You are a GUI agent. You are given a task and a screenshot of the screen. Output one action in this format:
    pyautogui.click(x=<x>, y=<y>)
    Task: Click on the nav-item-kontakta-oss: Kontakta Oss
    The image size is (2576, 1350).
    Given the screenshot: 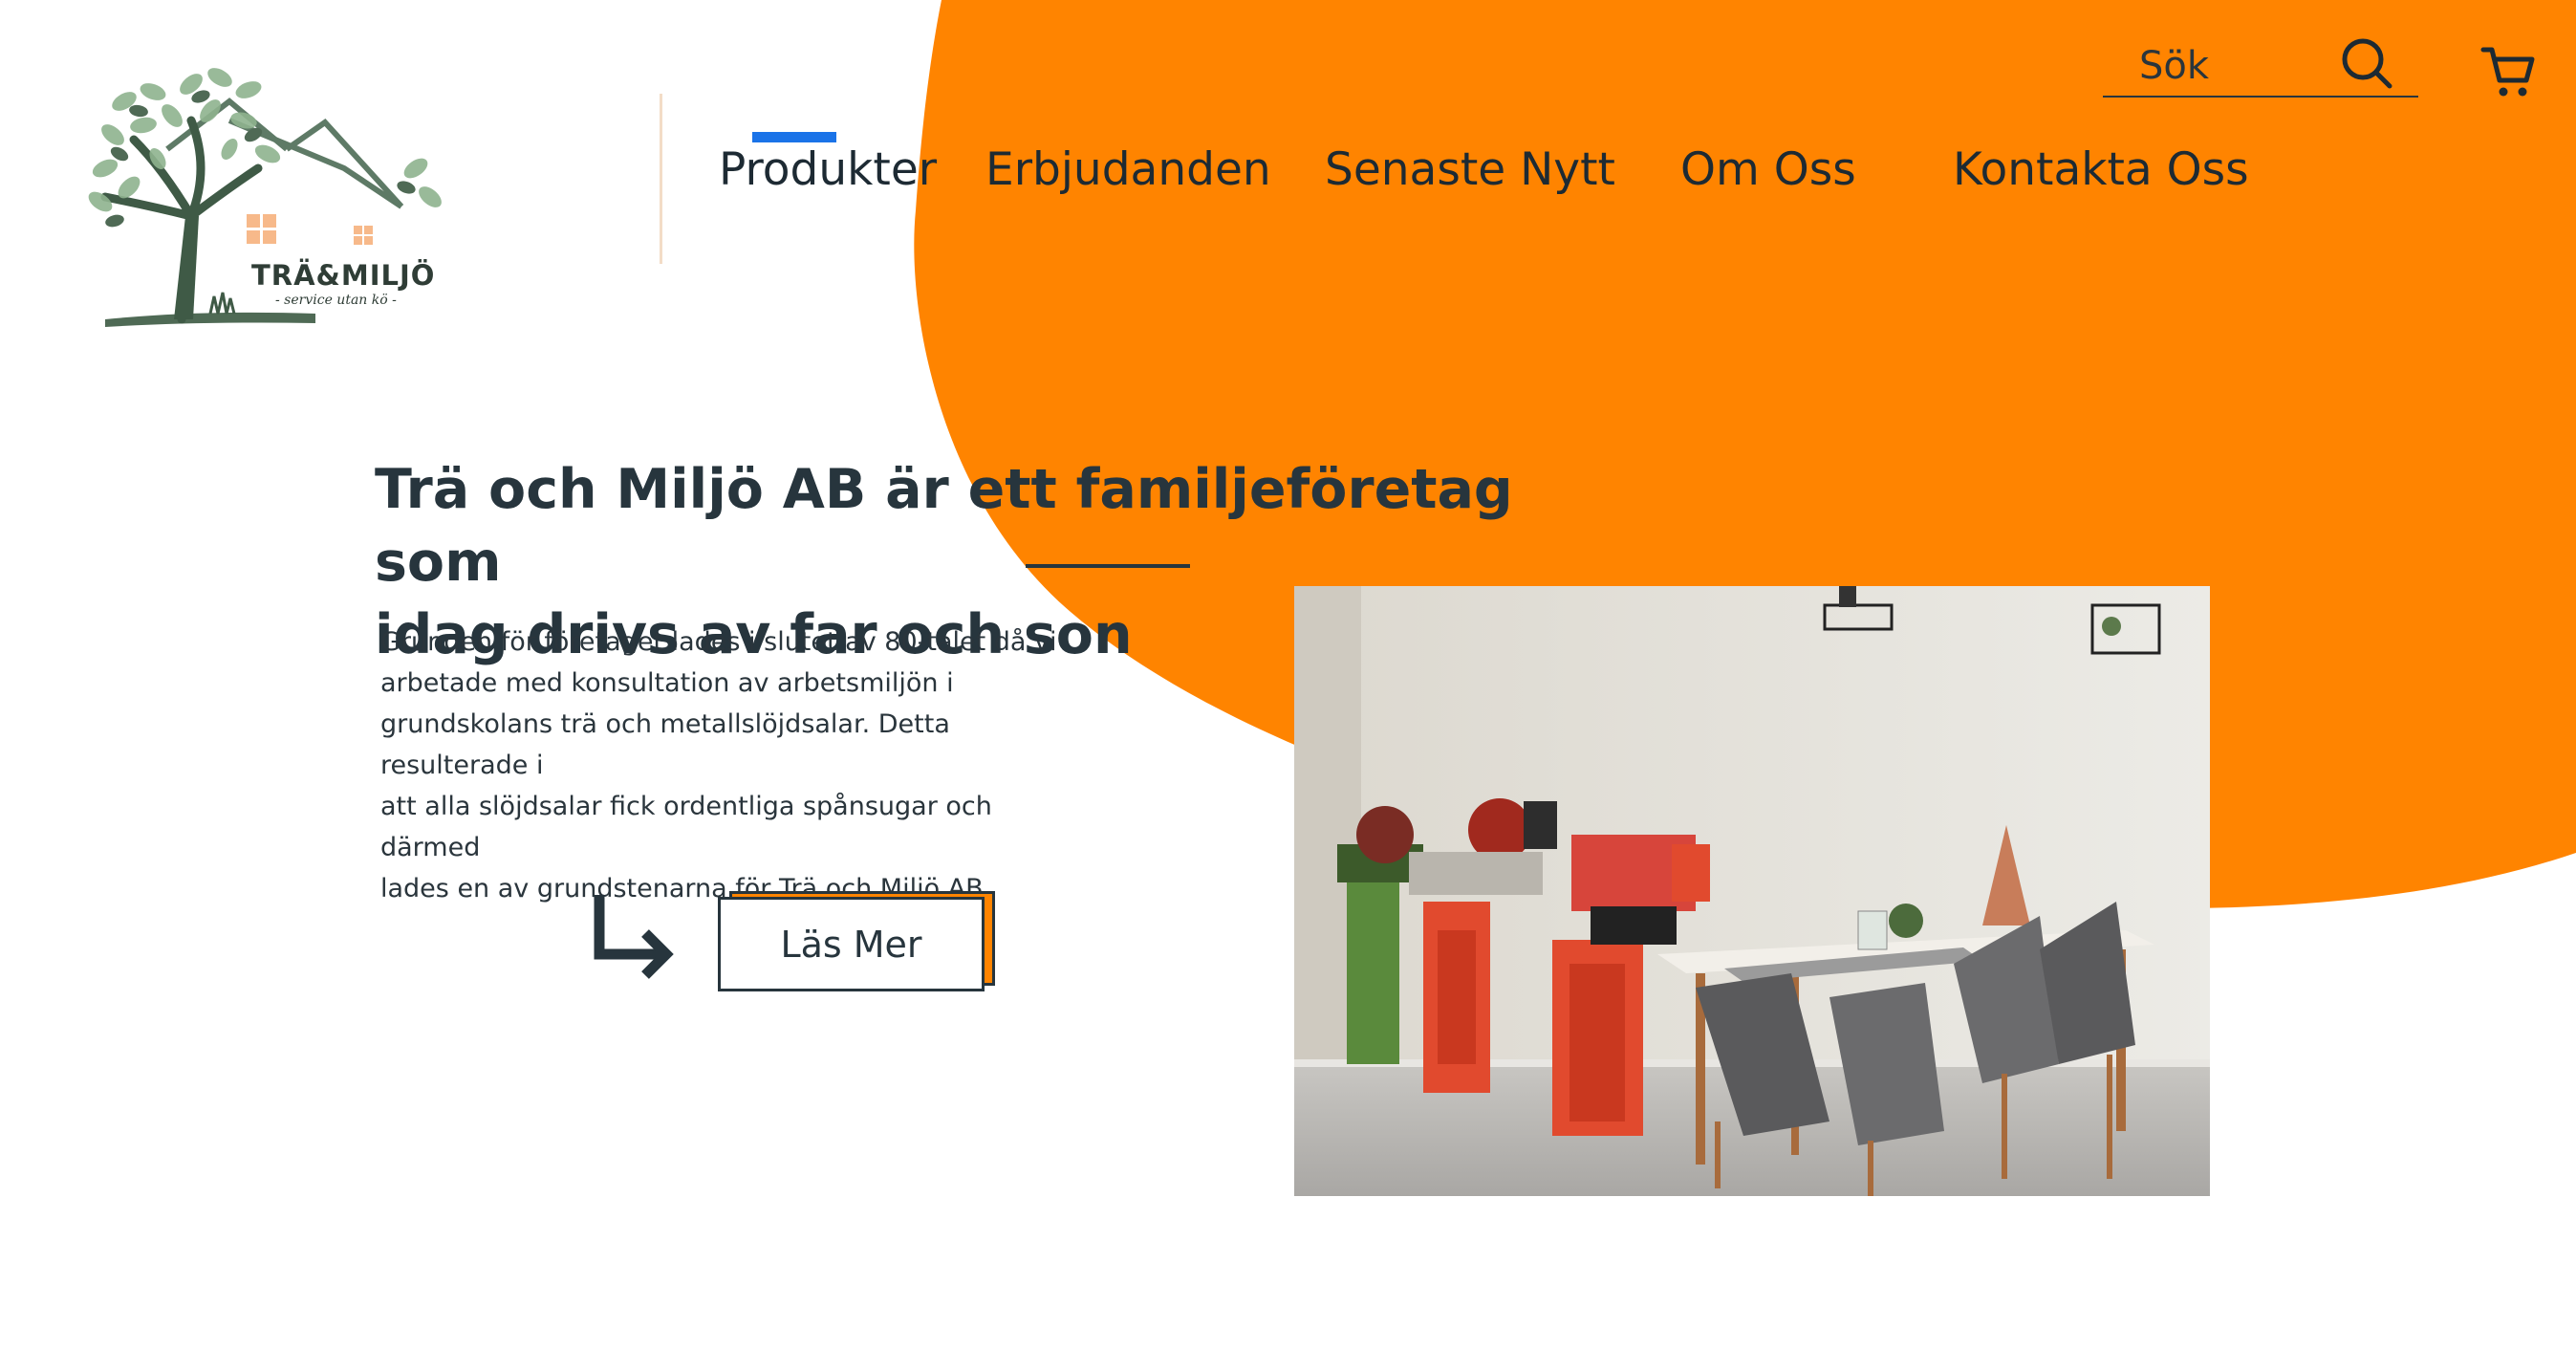 What is the action you would take?
    pyautogui.click(x=2101, y=169)
    